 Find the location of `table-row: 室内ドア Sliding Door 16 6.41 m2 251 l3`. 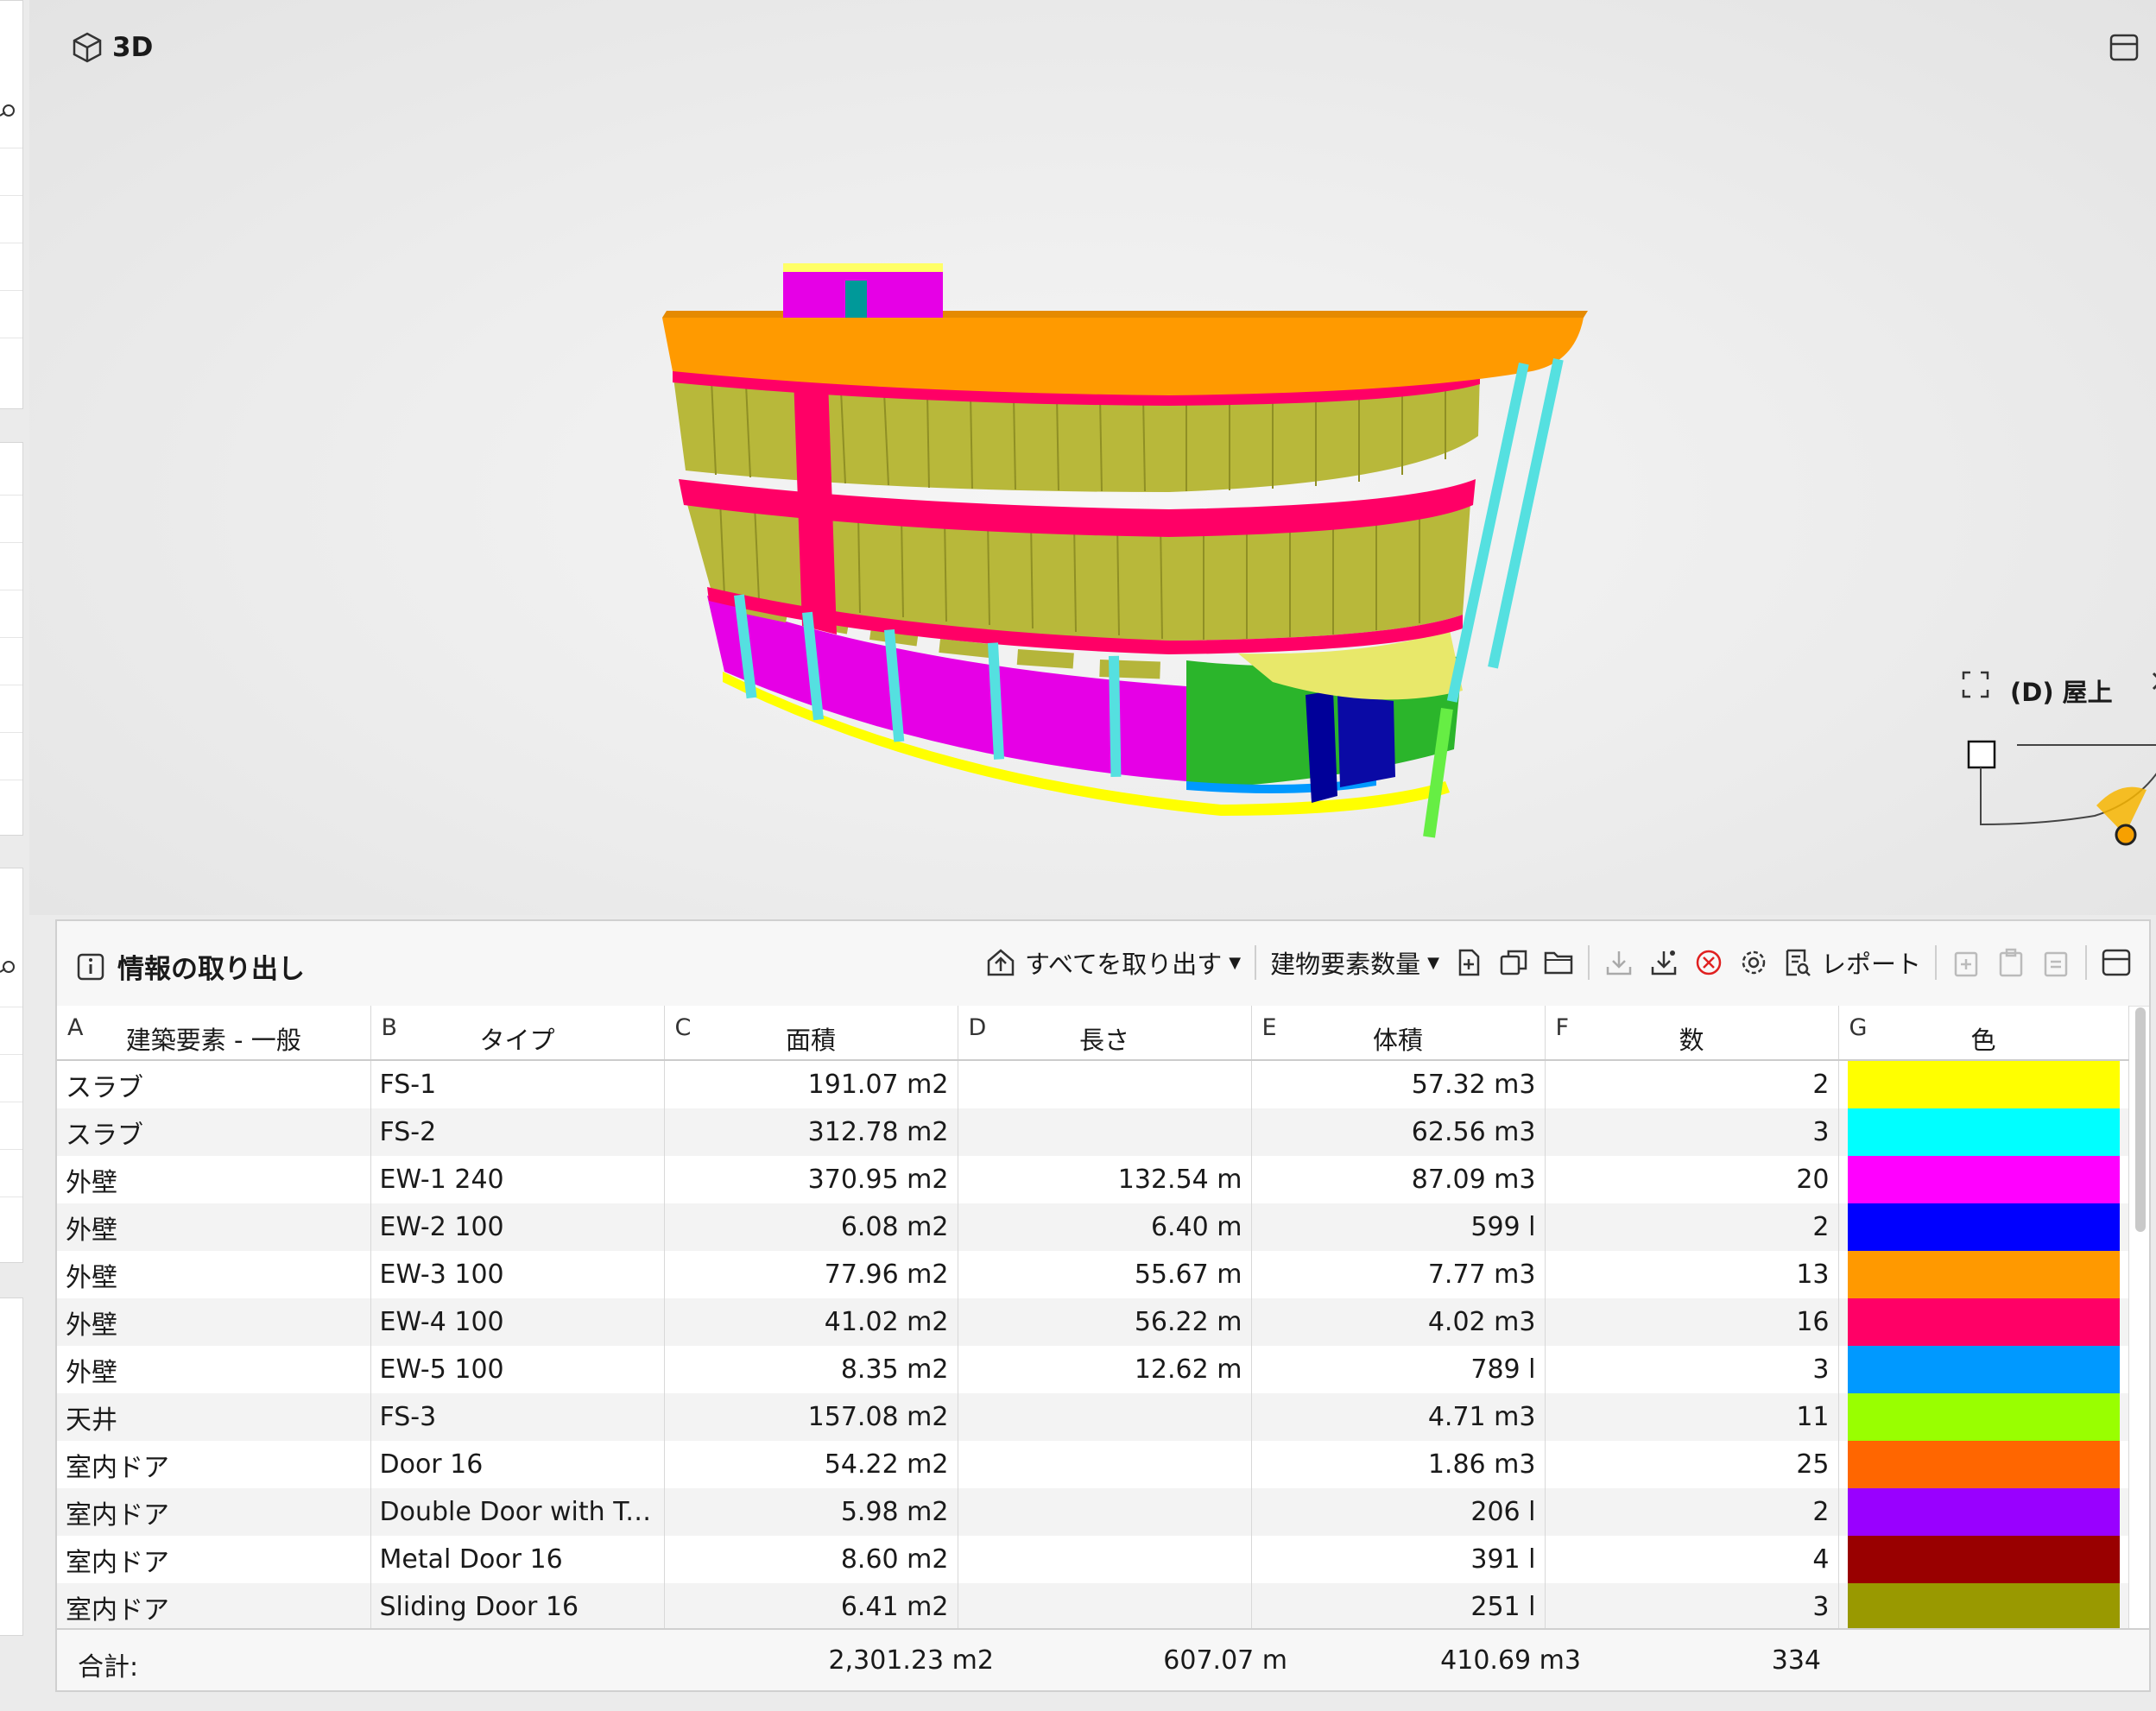

table-row: 室内ドア Sliding Door 16 6.41 m2 251 l3 is located at coordinates (1093, 1607).